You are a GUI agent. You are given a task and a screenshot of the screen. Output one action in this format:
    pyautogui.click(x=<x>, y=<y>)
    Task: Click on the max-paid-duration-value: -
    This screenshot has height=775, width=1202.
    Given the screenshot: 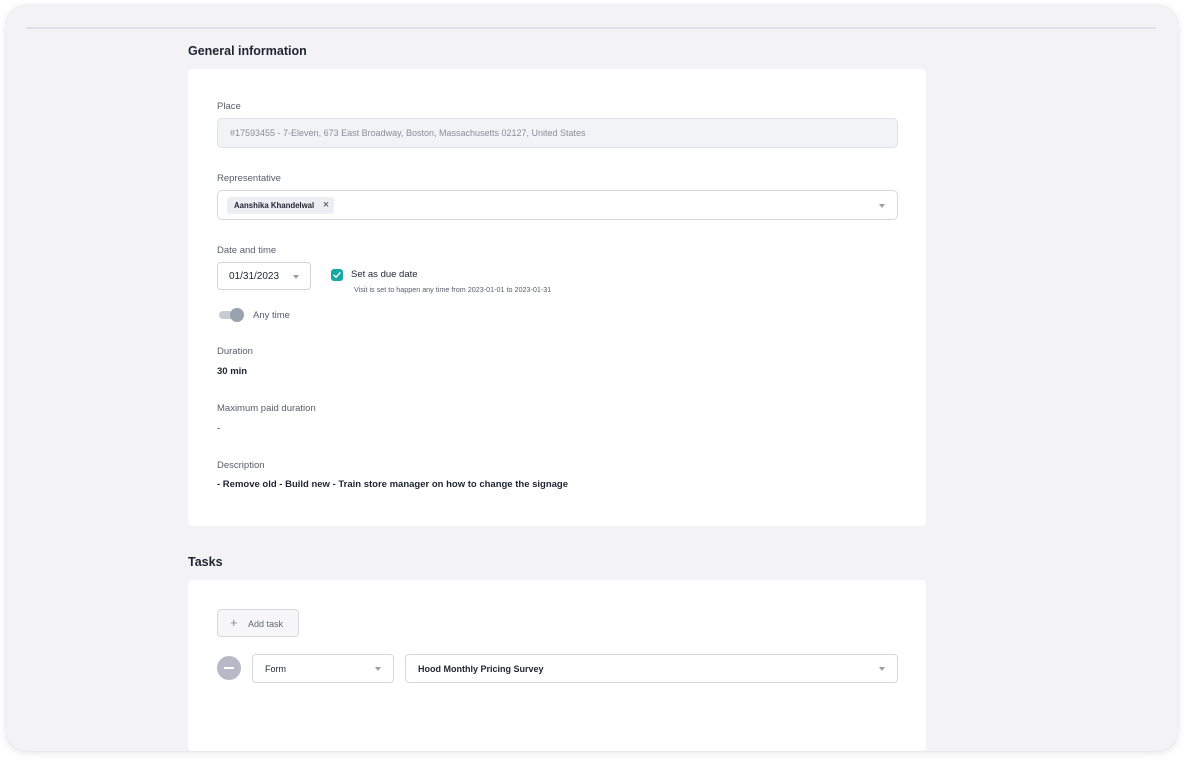 What is the action you would take?
    pyautogui.click(x=219, y=428)
    